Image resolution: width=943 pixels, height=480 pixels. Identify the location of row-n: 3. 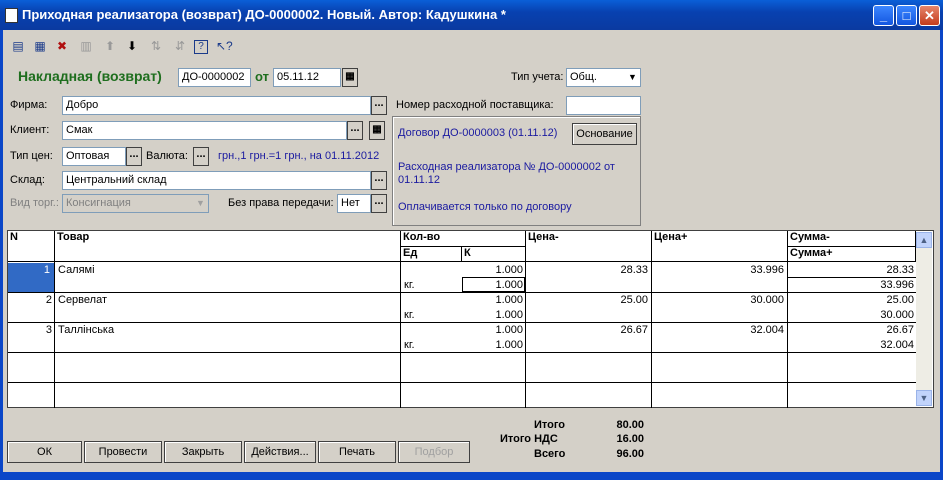
(48, 330).